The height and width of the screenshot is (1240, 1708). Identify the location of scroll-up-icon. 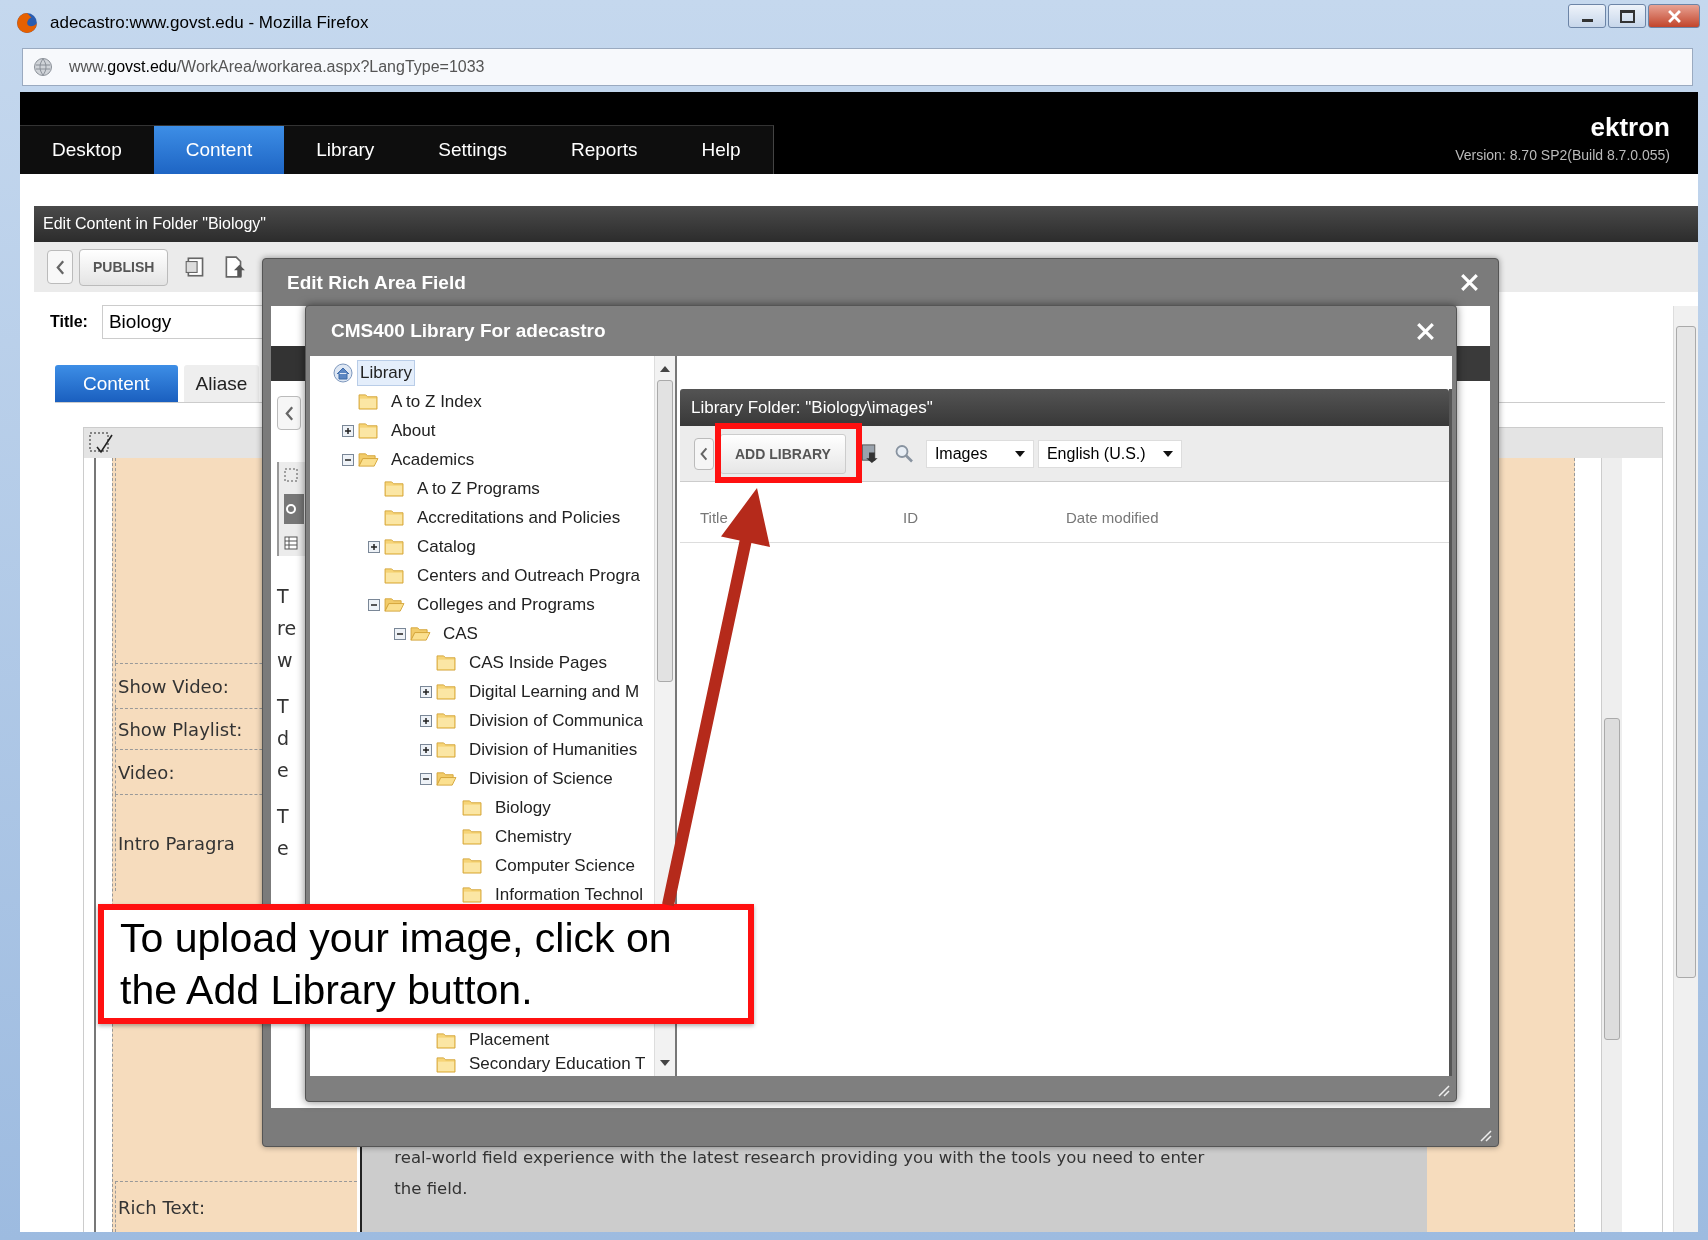
(665, 369).